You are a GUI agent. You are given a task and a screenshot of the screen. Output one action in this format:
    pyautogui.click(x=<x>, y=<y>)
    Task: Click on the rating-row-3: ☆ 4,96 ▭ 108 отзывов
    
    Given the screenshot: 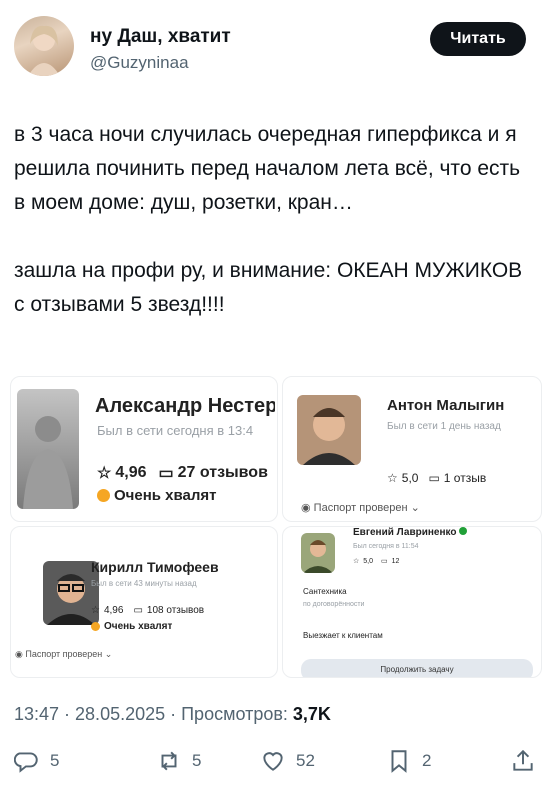 What is the action you would take?
    pyautogui.click(x=147, y=610)
    